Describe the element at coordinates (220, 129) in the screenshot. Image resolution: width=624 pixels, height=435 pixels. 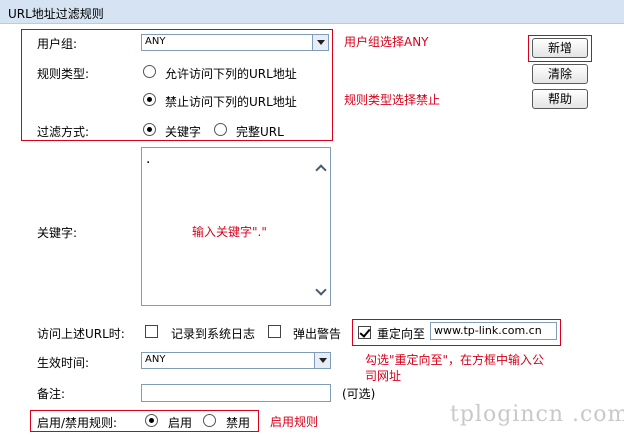
I see `filter-mode-fullurl-radio` at that location.